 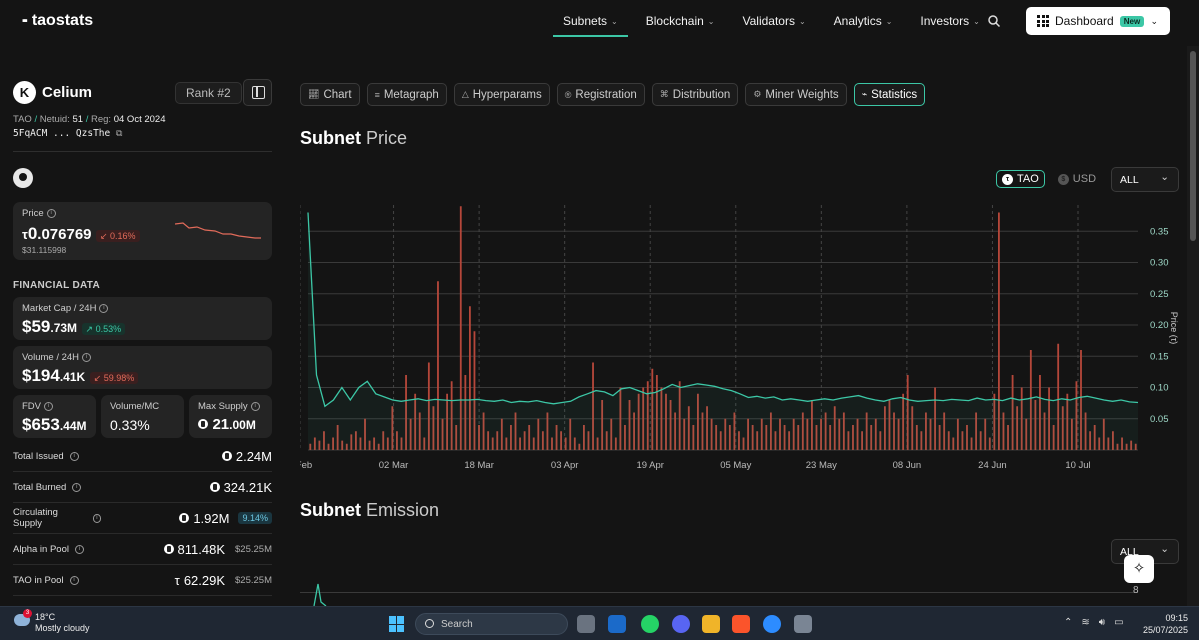 I want to click on volume-label: Volume / 24H i, so click(x=57, y=357).